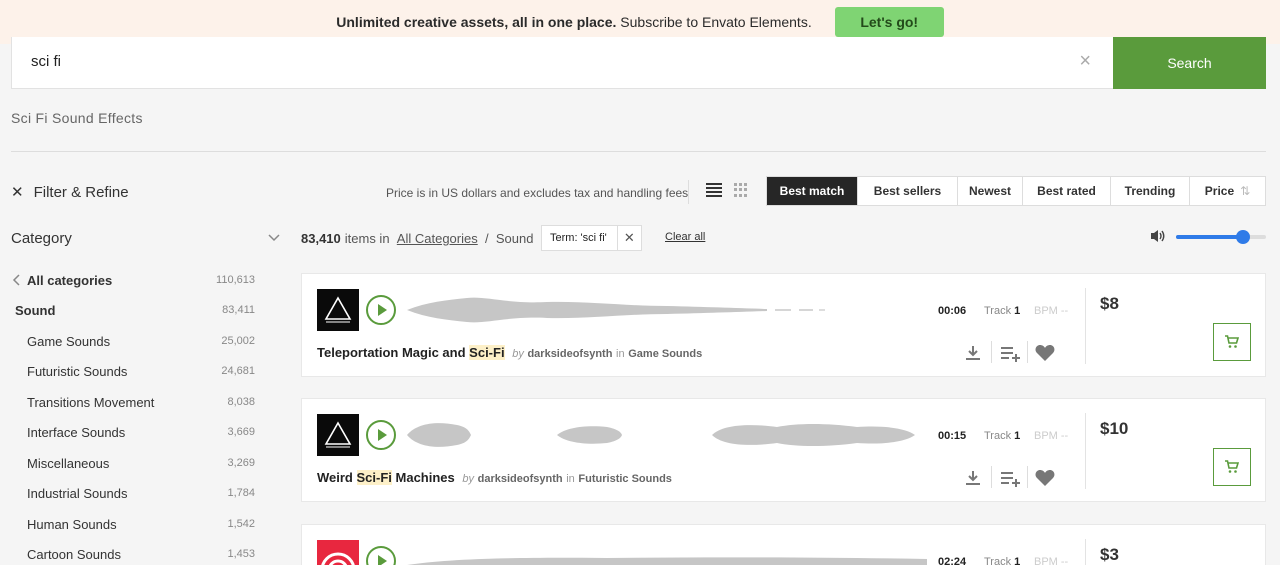 The image size is (1280, 565). Describe the element at coordinates (17, 192) in the screenshot. I see `close-icon: ✕` at that location.